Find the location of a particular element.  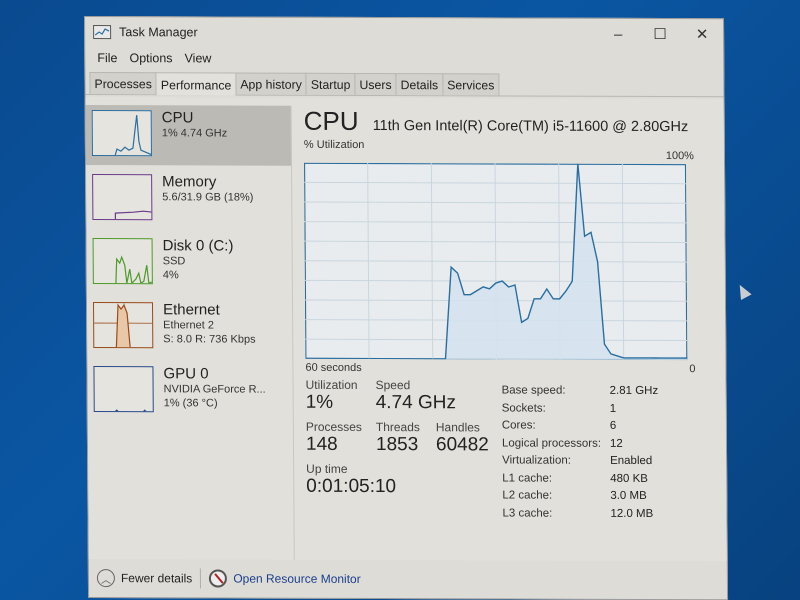

sidebar-ethernet-throughput: S: 8.0 R: 736 Kbps is located at coordinates (209, 339).